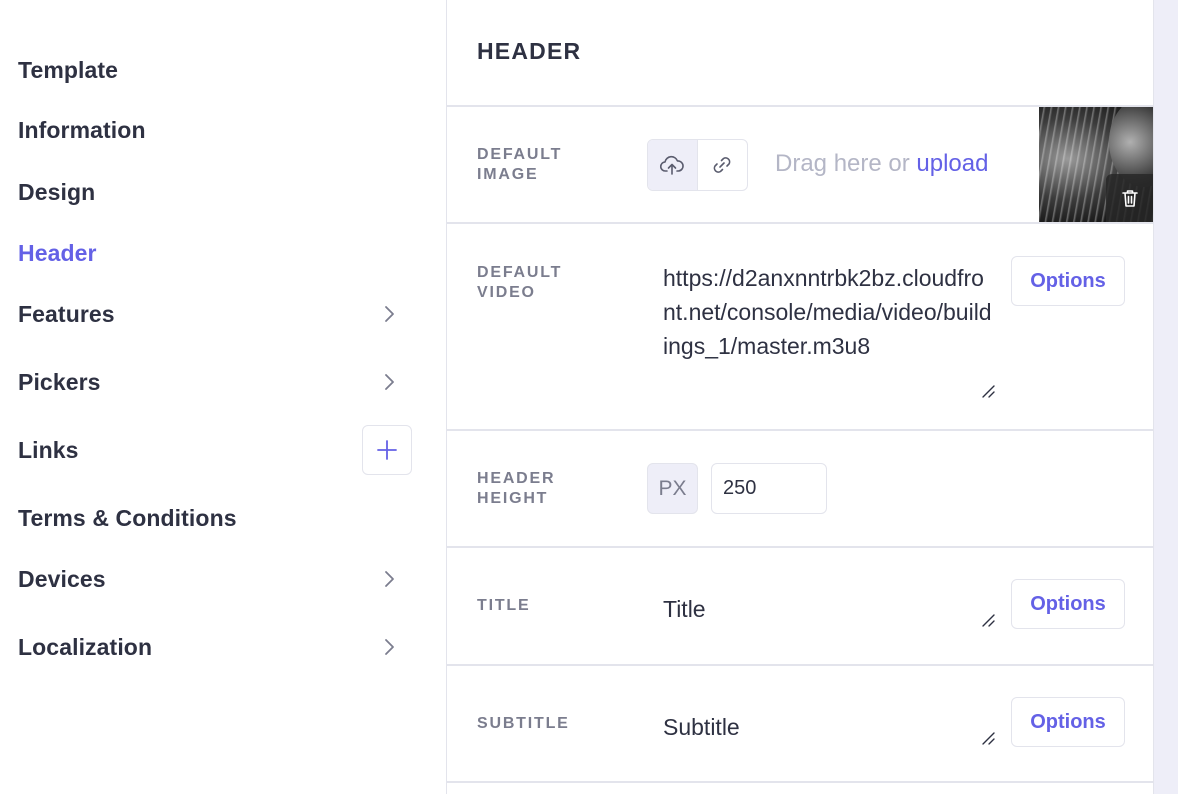 This screenshot has height=794, width=1178. Describe the element at coordinates (1068, 281) in the screenshot. I see `video-options-button: Options` at that location.